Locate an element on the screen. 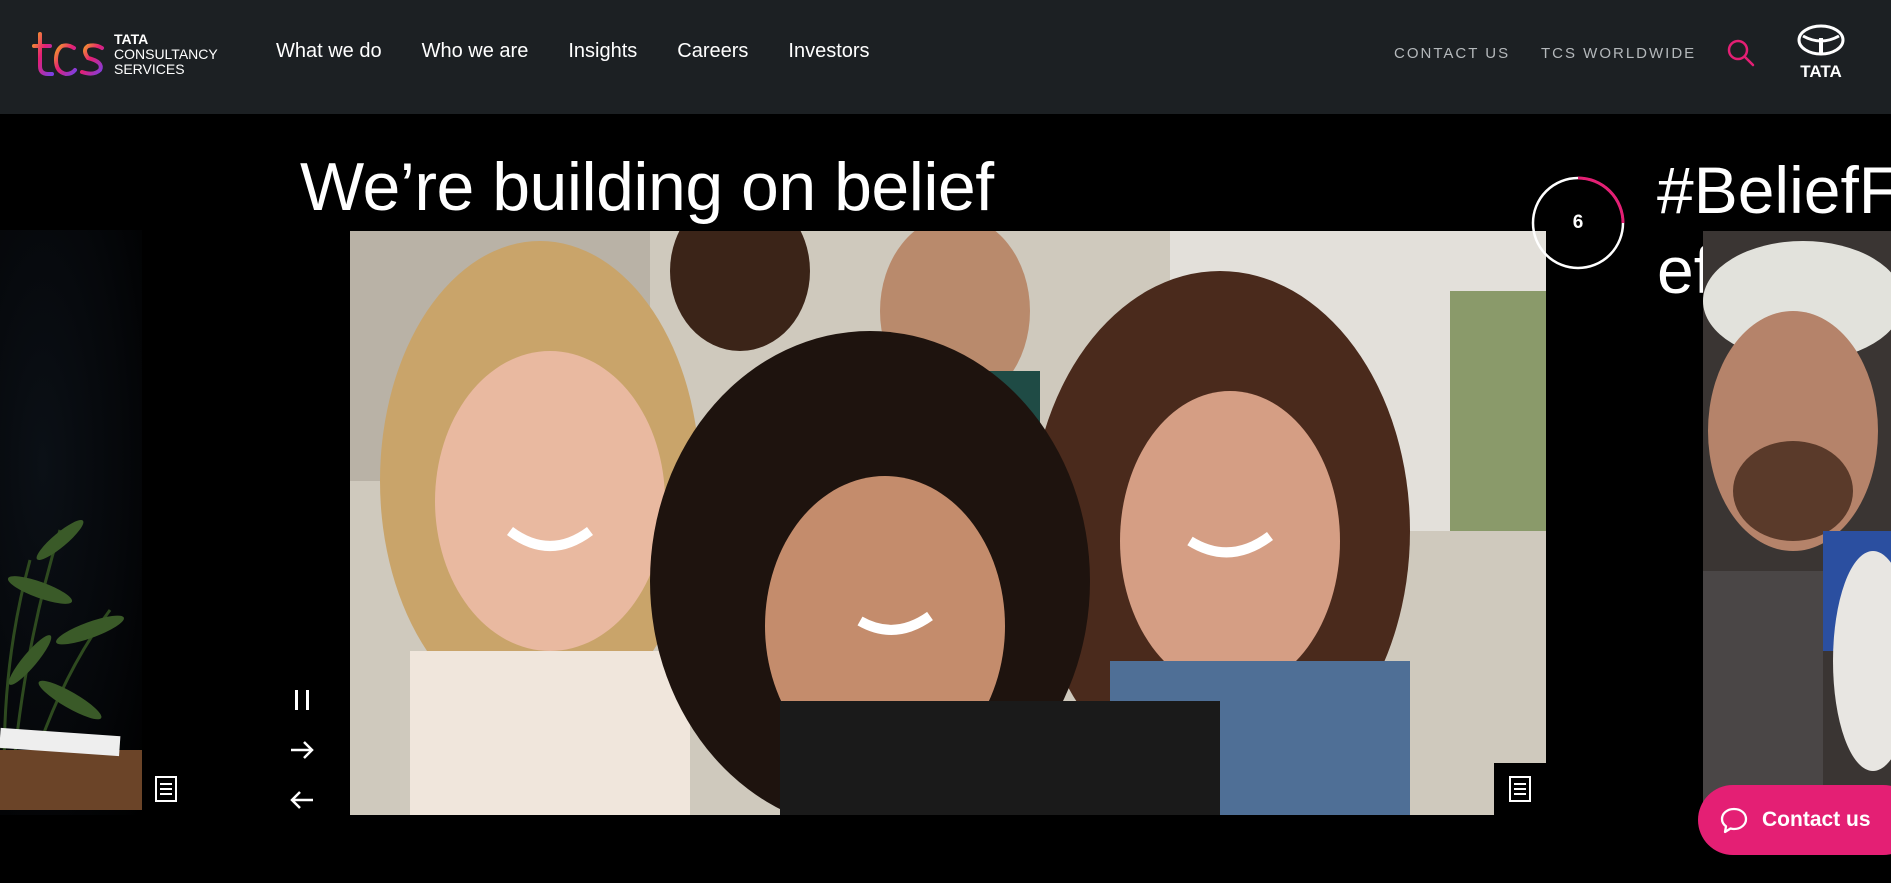 Image resolution: width=1891 pixels, height=883 pixels. pause-icon is located at coordinates (302, 700).